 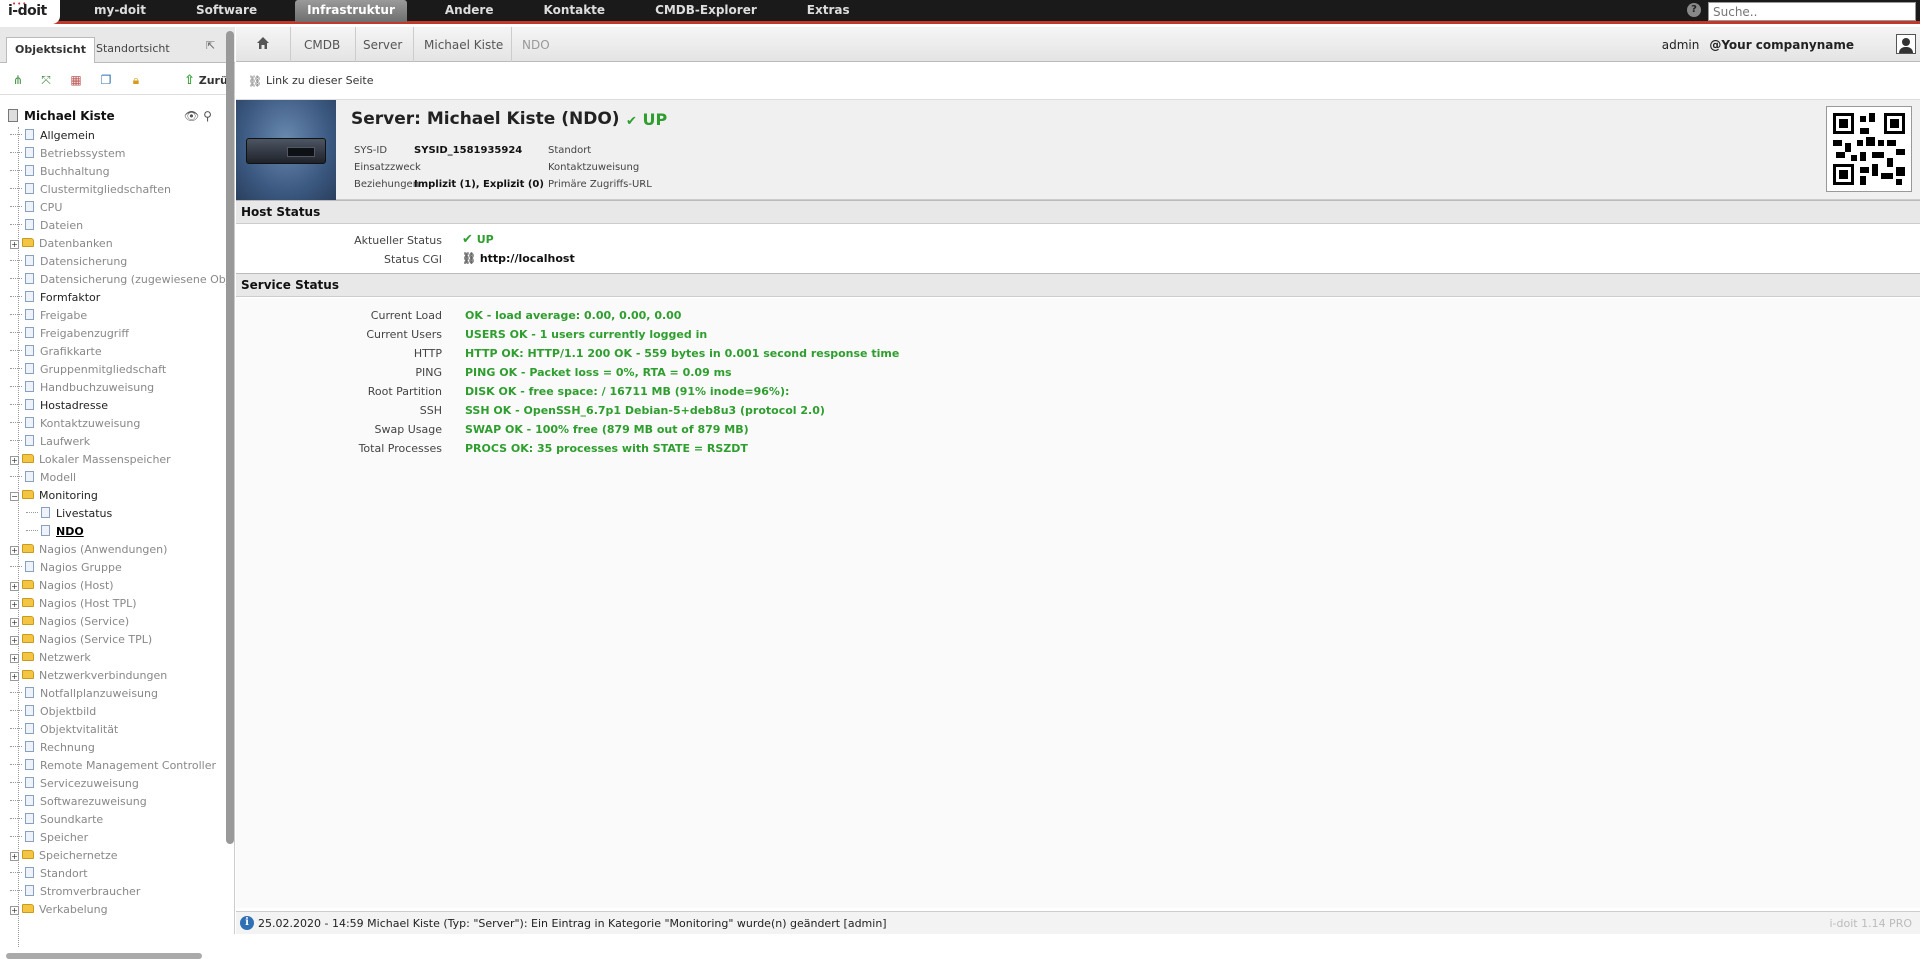 What do you see at coordinates (88, 676) in the screenshot?
I see `tree-item: + Netzwerkverbindungen` at bounding box center [88, 676].